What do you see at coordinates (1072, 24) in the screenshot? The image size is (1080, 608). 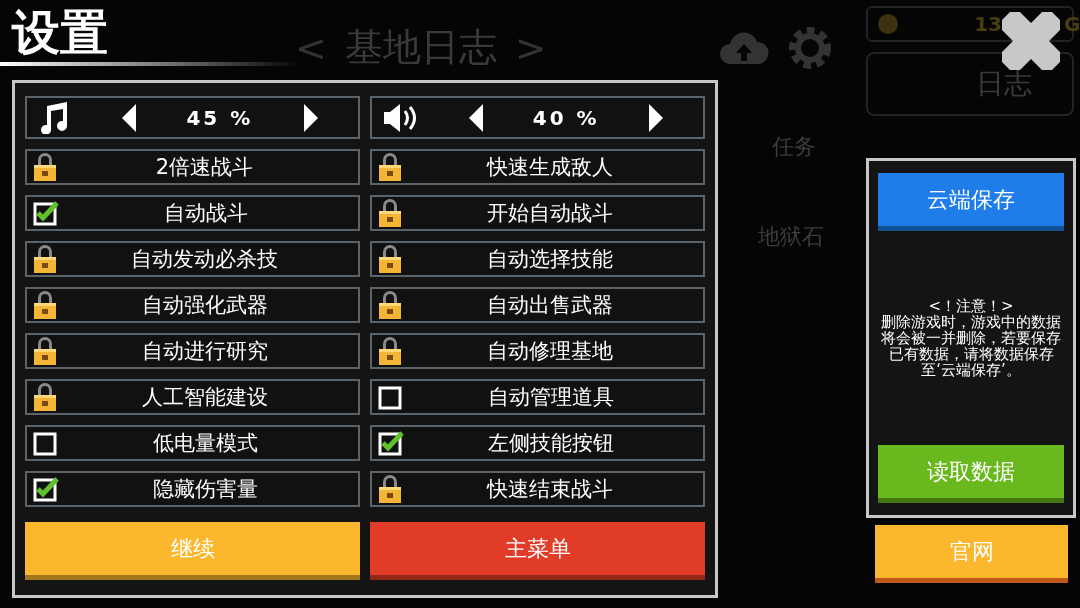 I see `currency-label: G` at bounding box center [1072, 24].